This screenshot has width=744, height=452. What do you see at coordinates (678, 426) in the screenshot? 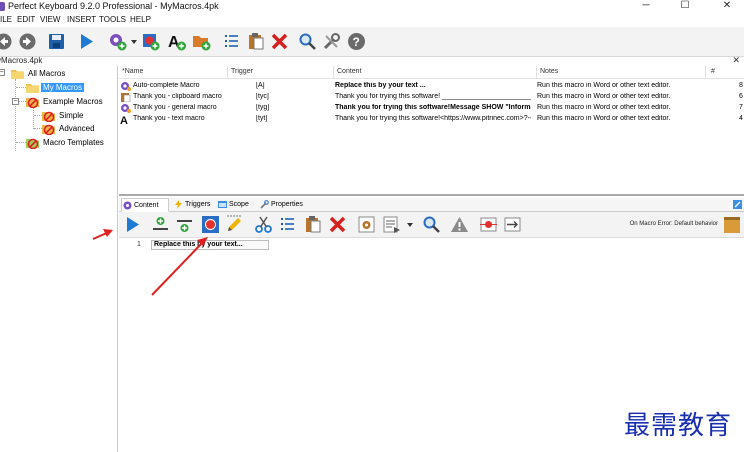
I see `watermark-text: 最需教育` at bounding box center [678, 426].